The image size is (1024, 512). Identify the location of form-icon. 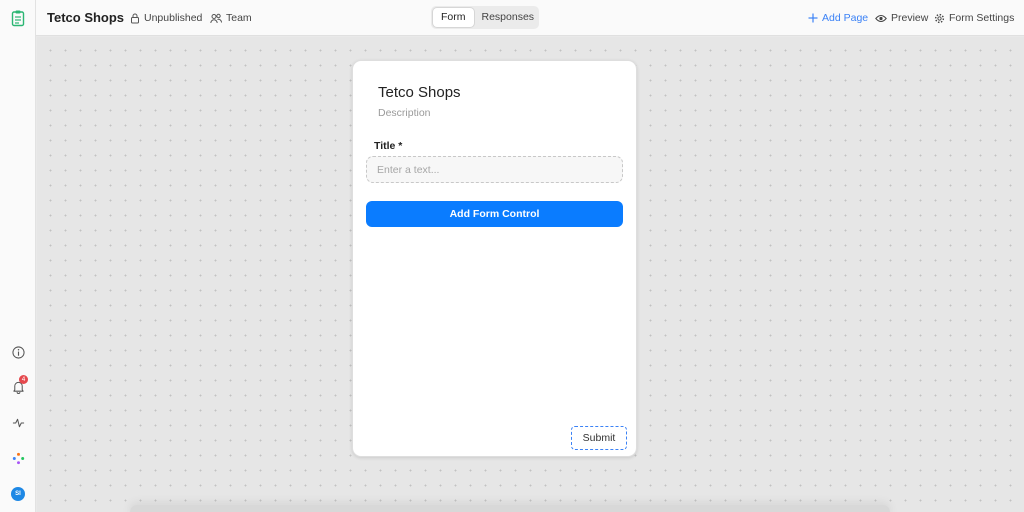
(18, 18).